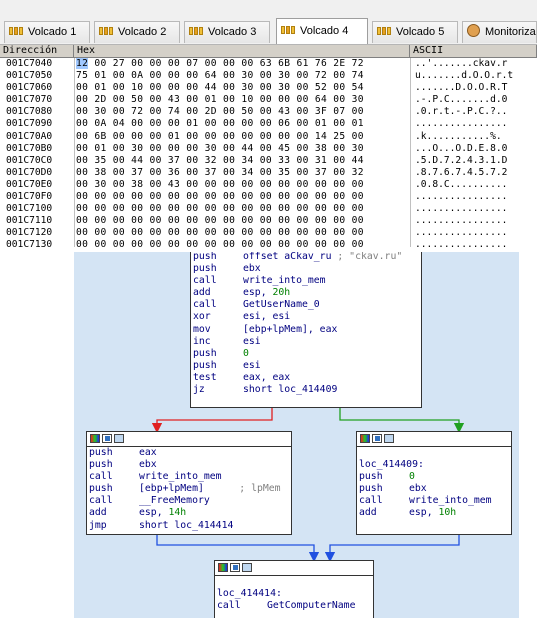 This screenshot has height=618, width=537. What do you see at coordinates (461, 88) in the screenshot?
I see `dump-ascii: .......D.O.O.R.T` at bounding box center [461, 88].